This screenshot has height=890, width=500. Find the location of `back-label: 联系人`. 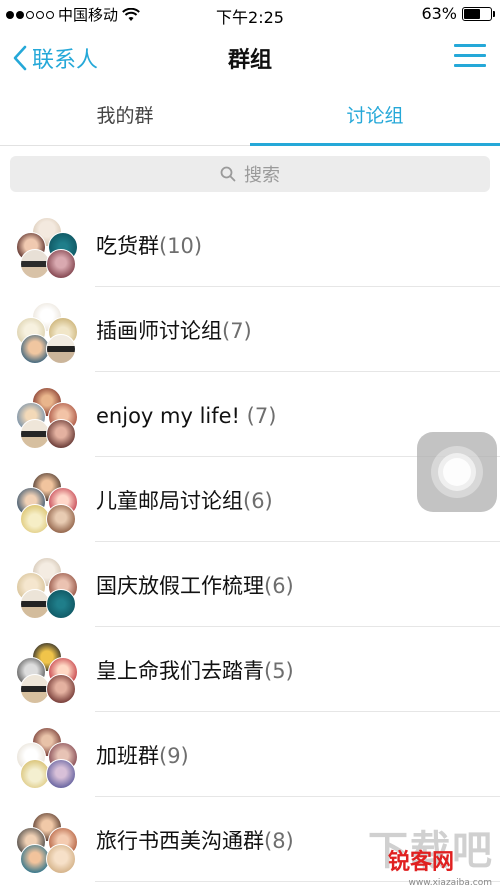

back-label: 联系人 is located at coordinates (65, 60).